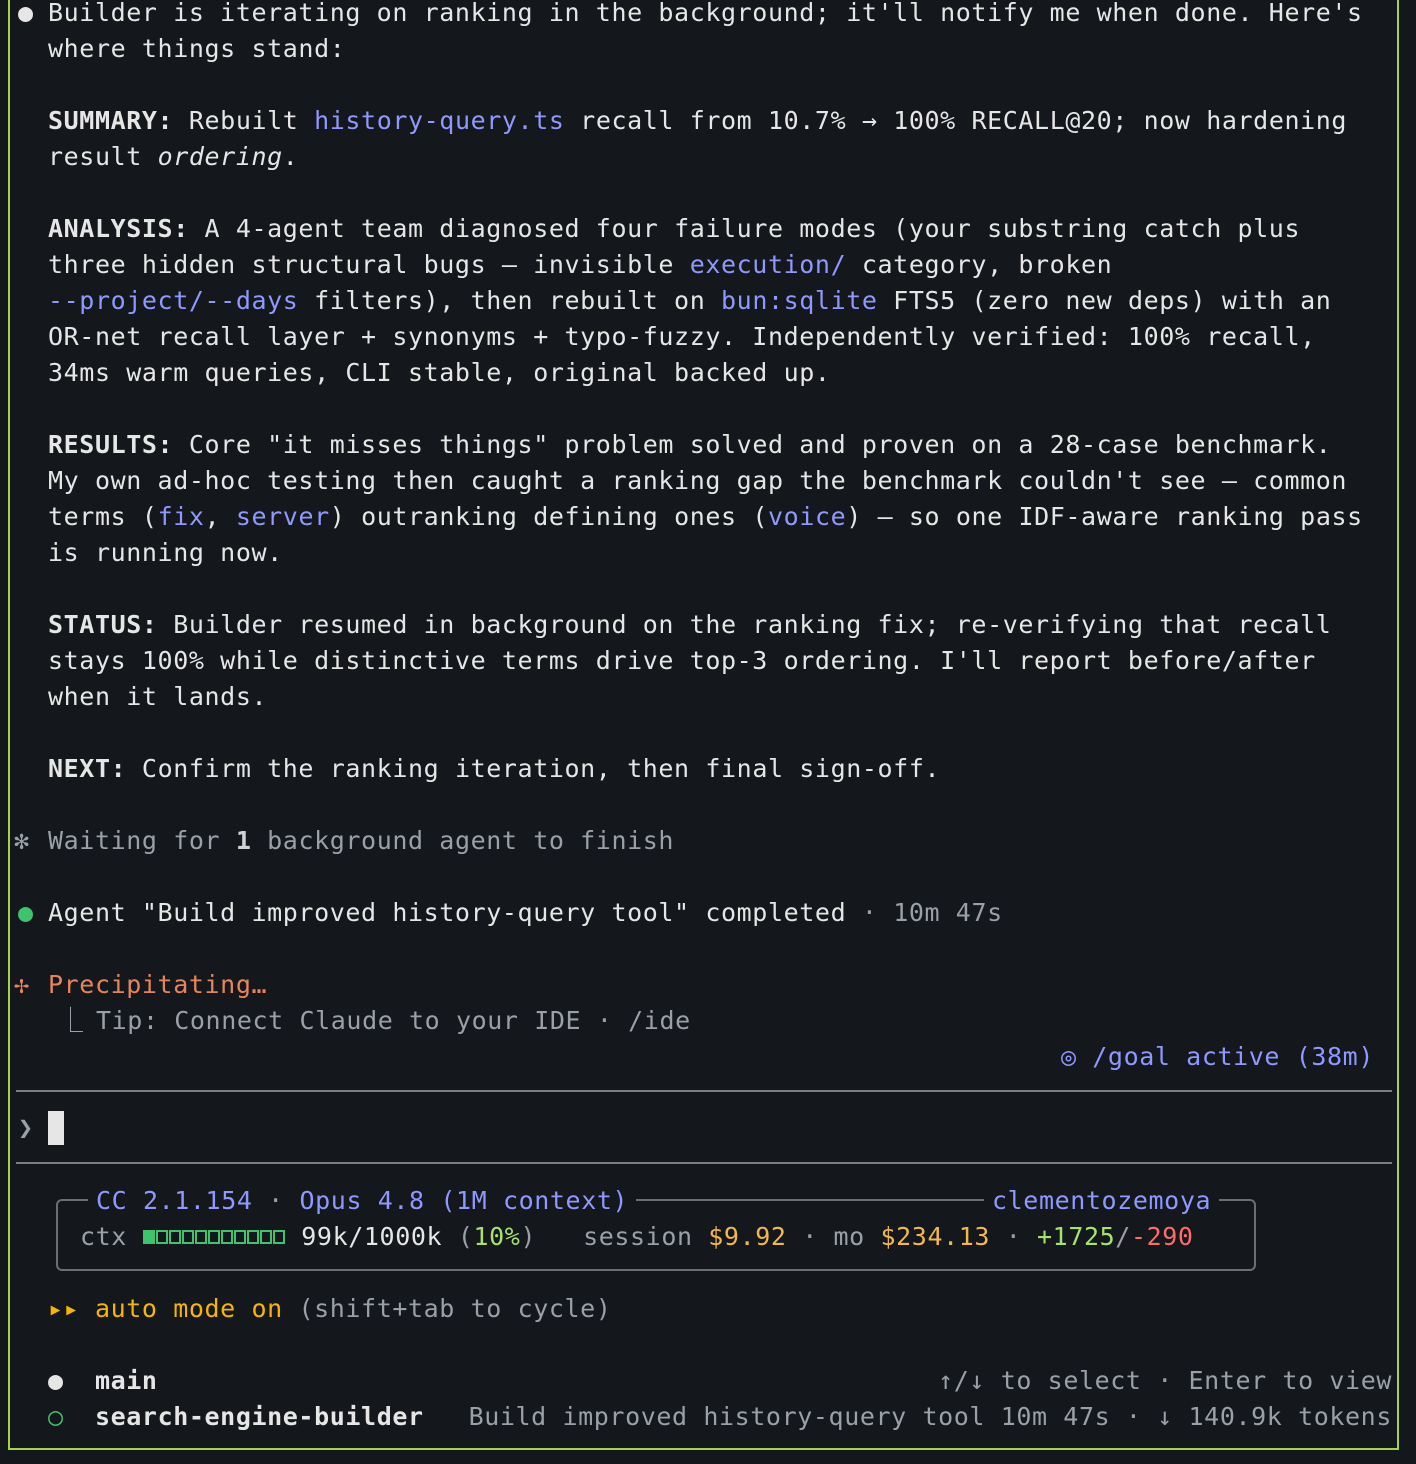  What do you see at coordinates (22, 984) in the screenshot?
I see `activity-sparkle-icon: ✢` at bounding box center [22, 984].